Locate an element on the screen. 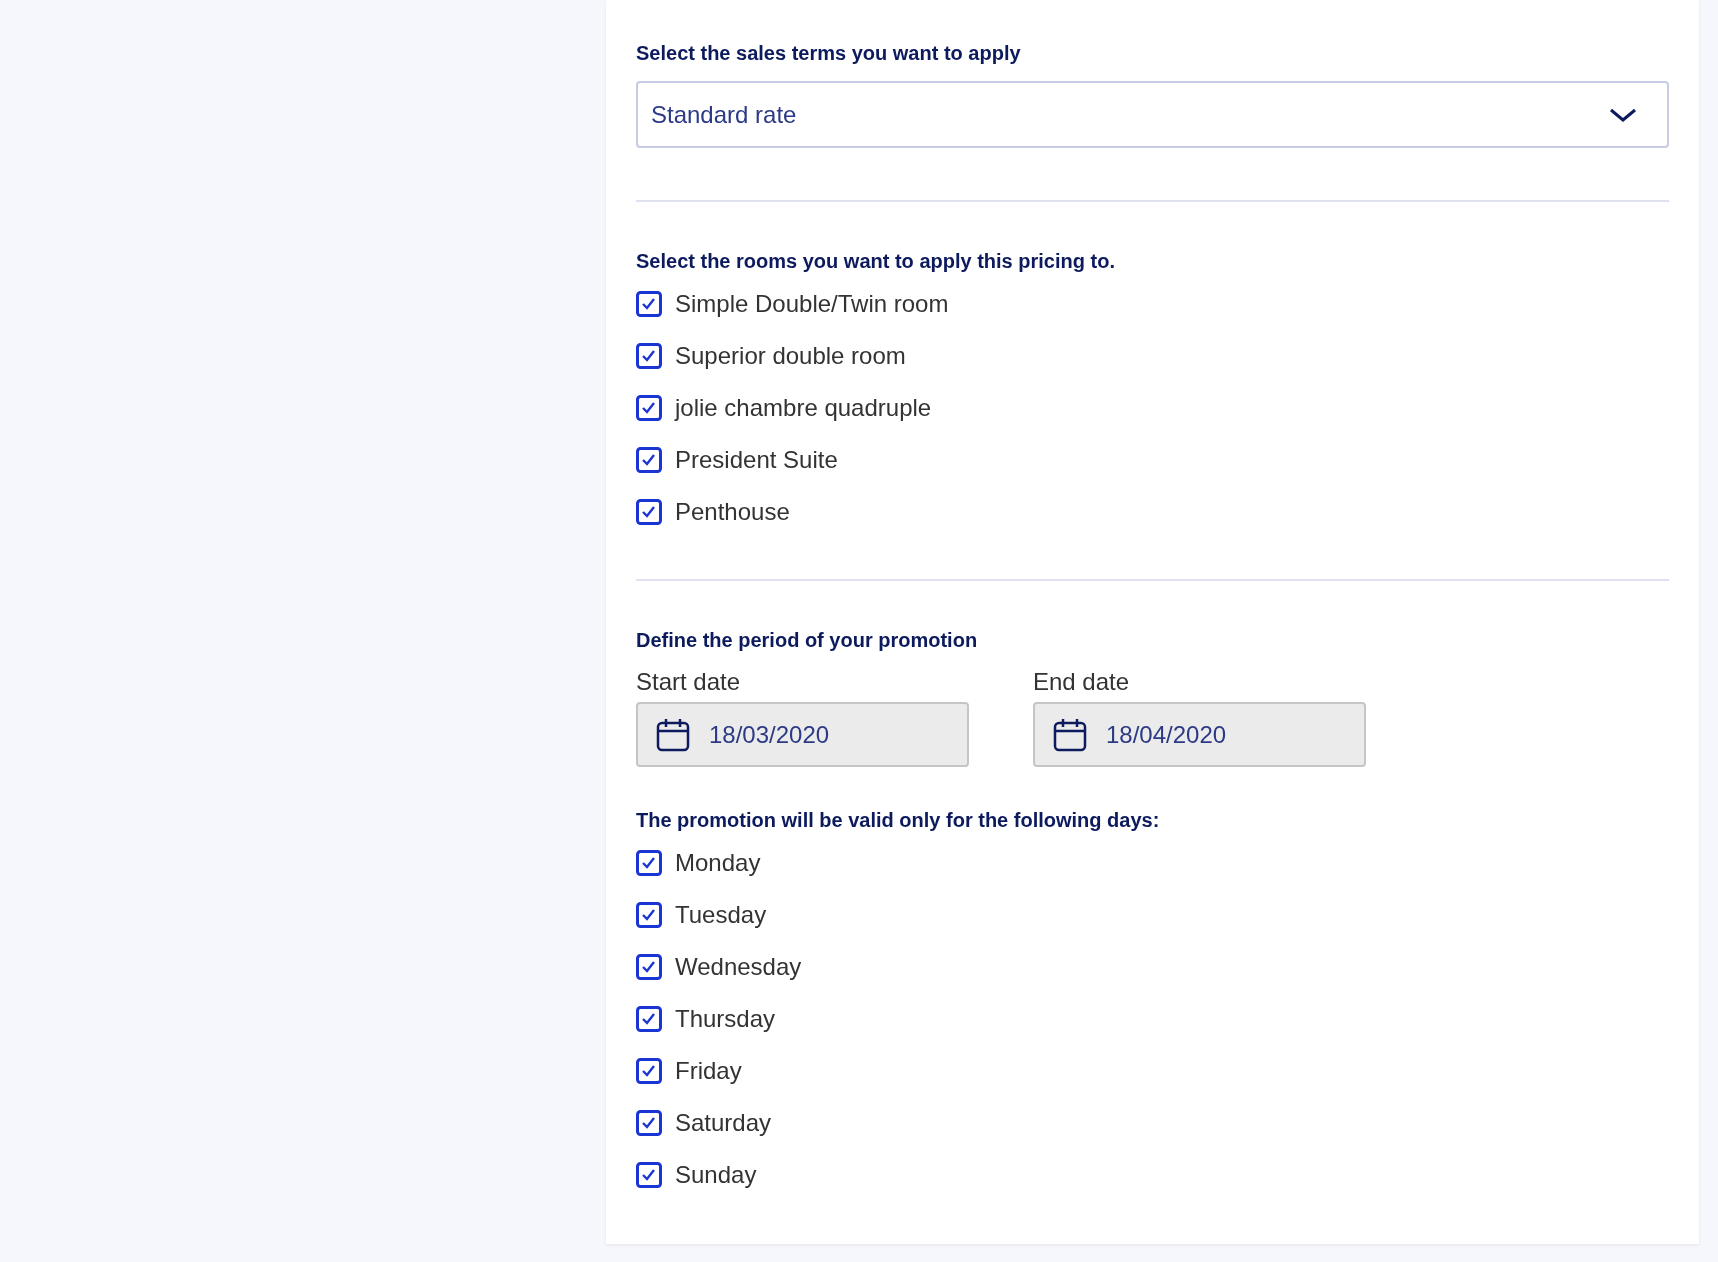  section-heading: The promotion will be valid only for the following days: is located at coordinates (898, 820).